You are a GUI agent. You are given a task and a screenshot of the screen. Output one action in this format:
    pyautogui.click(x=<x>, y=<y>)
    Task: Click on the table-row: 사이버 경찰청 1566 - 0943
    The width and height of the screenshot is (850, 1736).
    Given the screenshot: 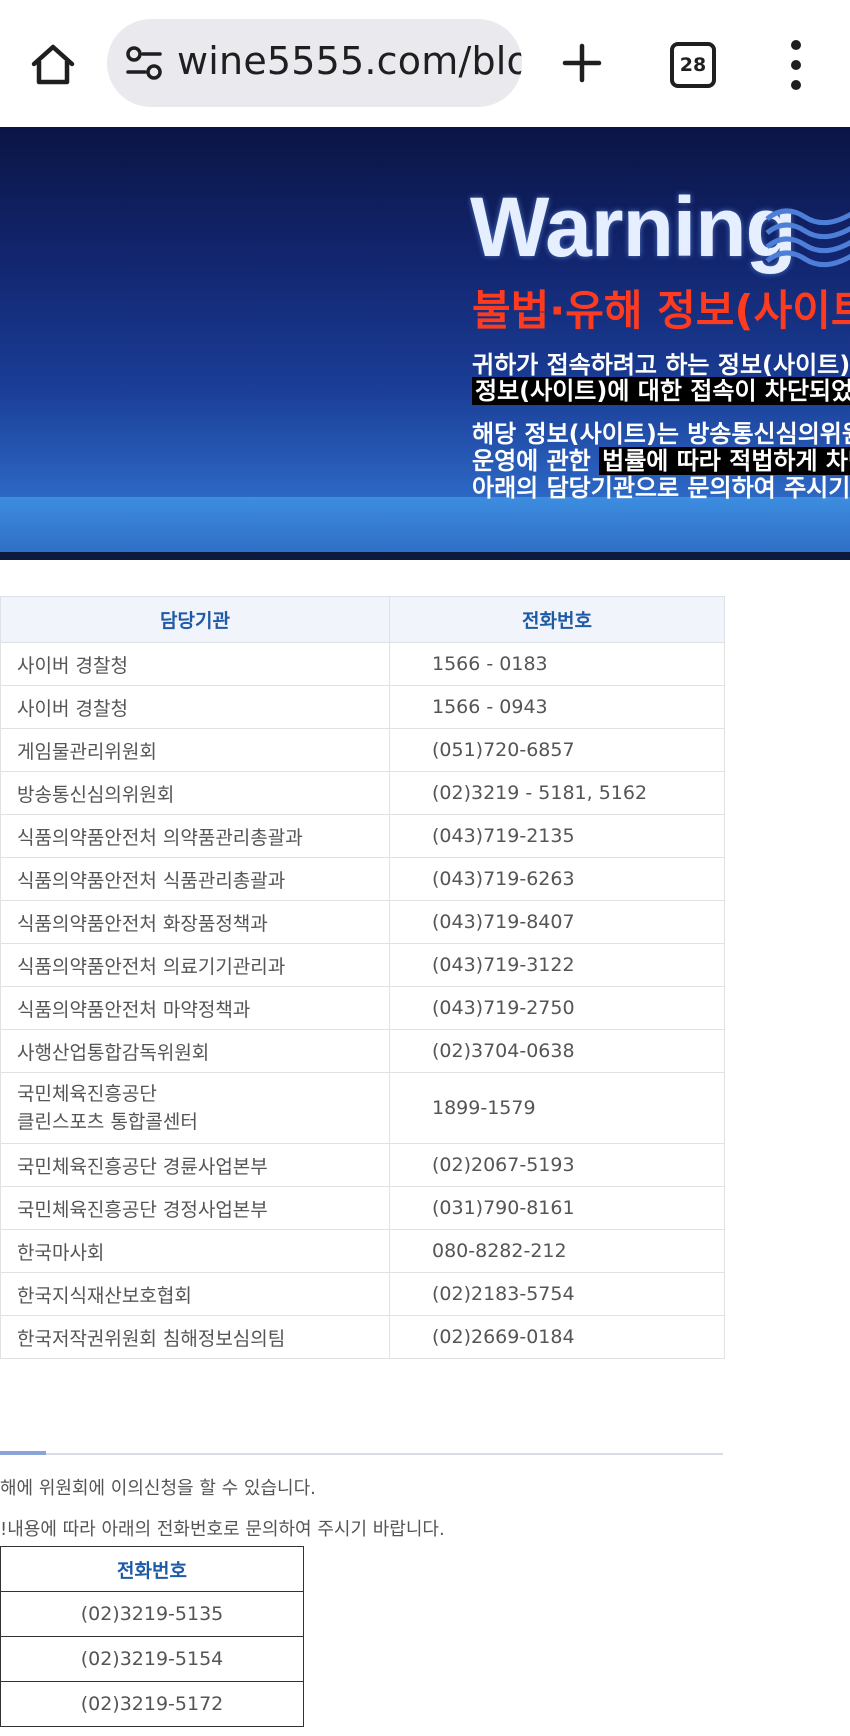 What is the action you would take?
    pyautogui.click(x=362, y=707)
    